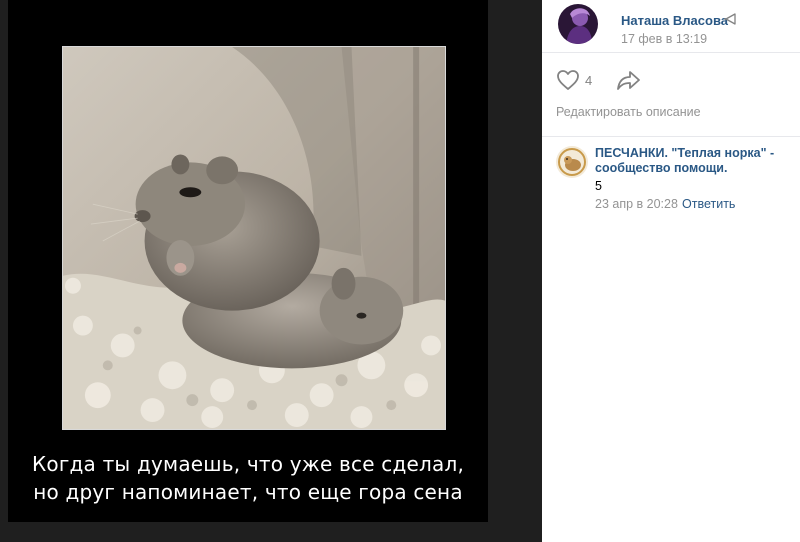 Image resolution: width=800 pixels, height=542 pixels. Describe the element at coordinates (248, 492) in the screenshot. I see `caption-line-2: но друг напоминает, что еще гора сена` at that location.